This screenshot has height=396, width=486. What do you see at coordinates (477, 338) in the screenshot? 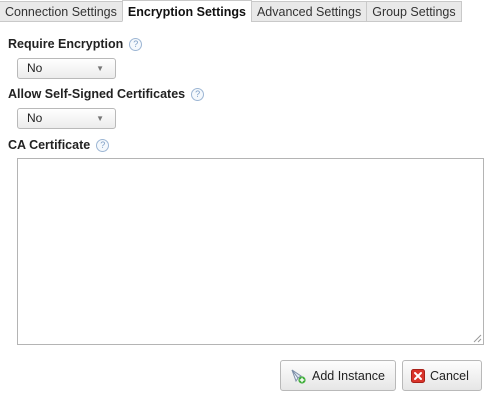
I see `resize-grip-icon` at bounding box center [477, 338].